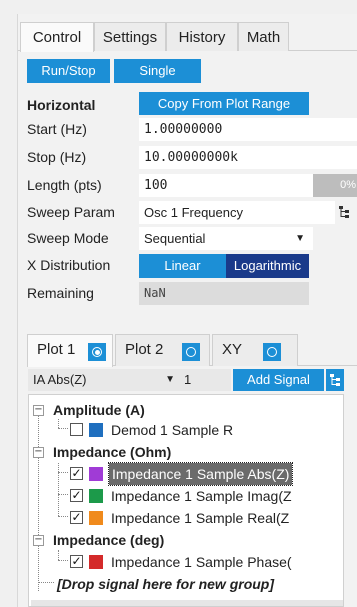  What do you see at coordinates (205, 380) in the screenshot?
I see `signal-index-select: 1` at bounding box center [205, 380].